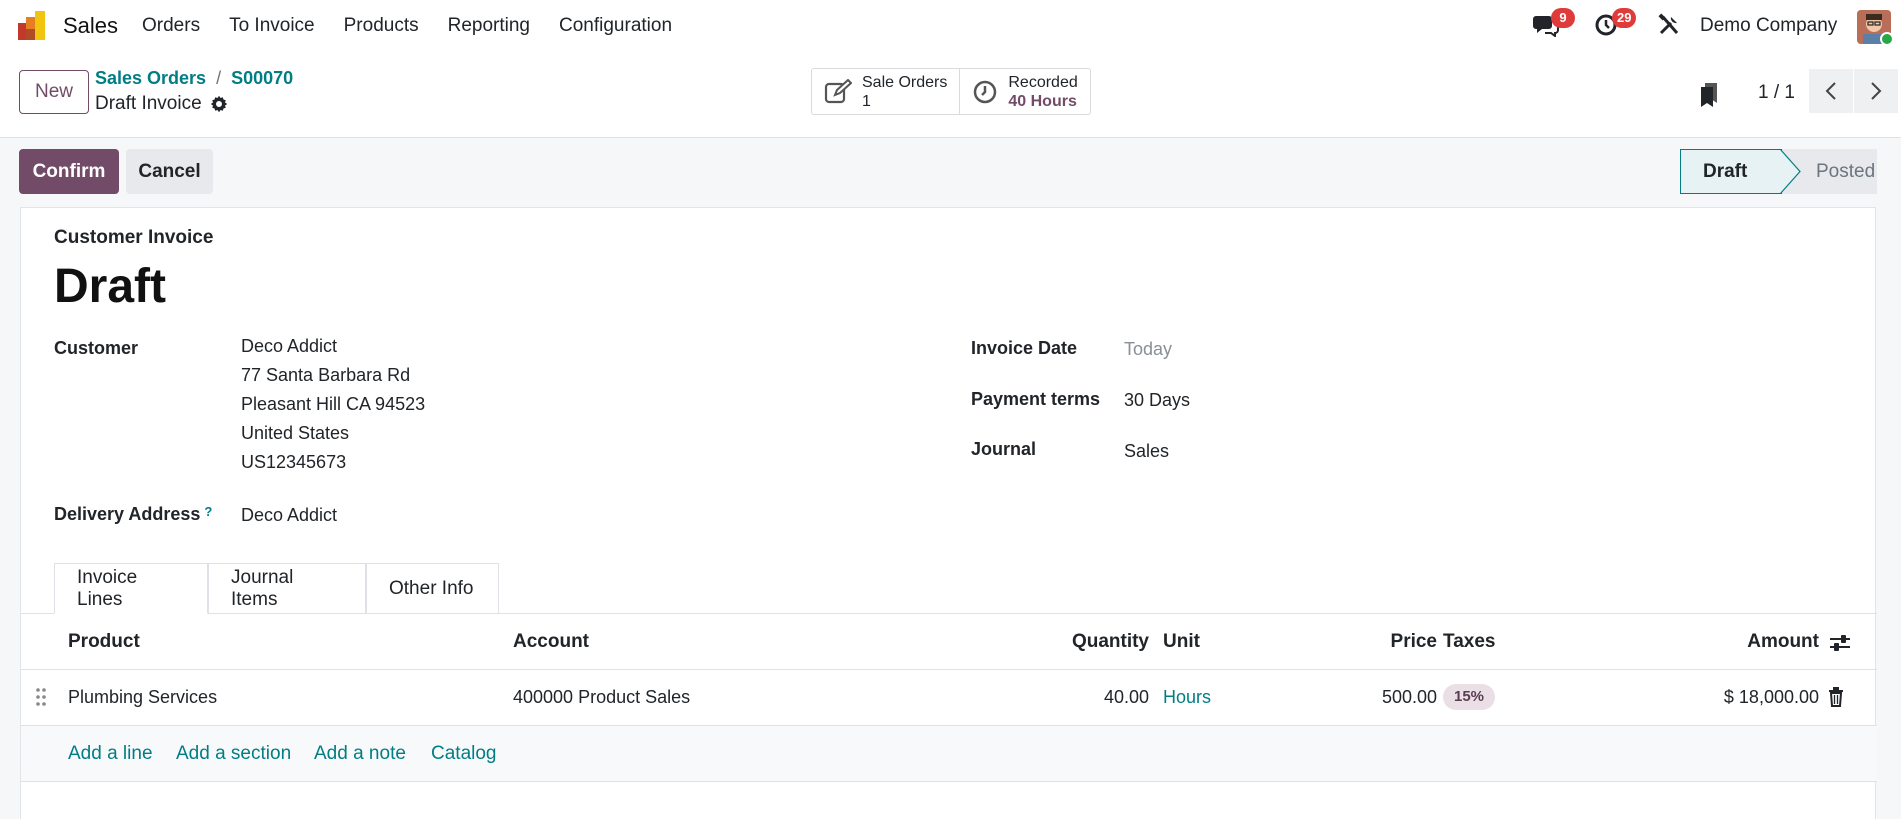  Describe the element at coordinates (69, 171) in the screenshot. I see `confirm-button: Confirm` at that location.